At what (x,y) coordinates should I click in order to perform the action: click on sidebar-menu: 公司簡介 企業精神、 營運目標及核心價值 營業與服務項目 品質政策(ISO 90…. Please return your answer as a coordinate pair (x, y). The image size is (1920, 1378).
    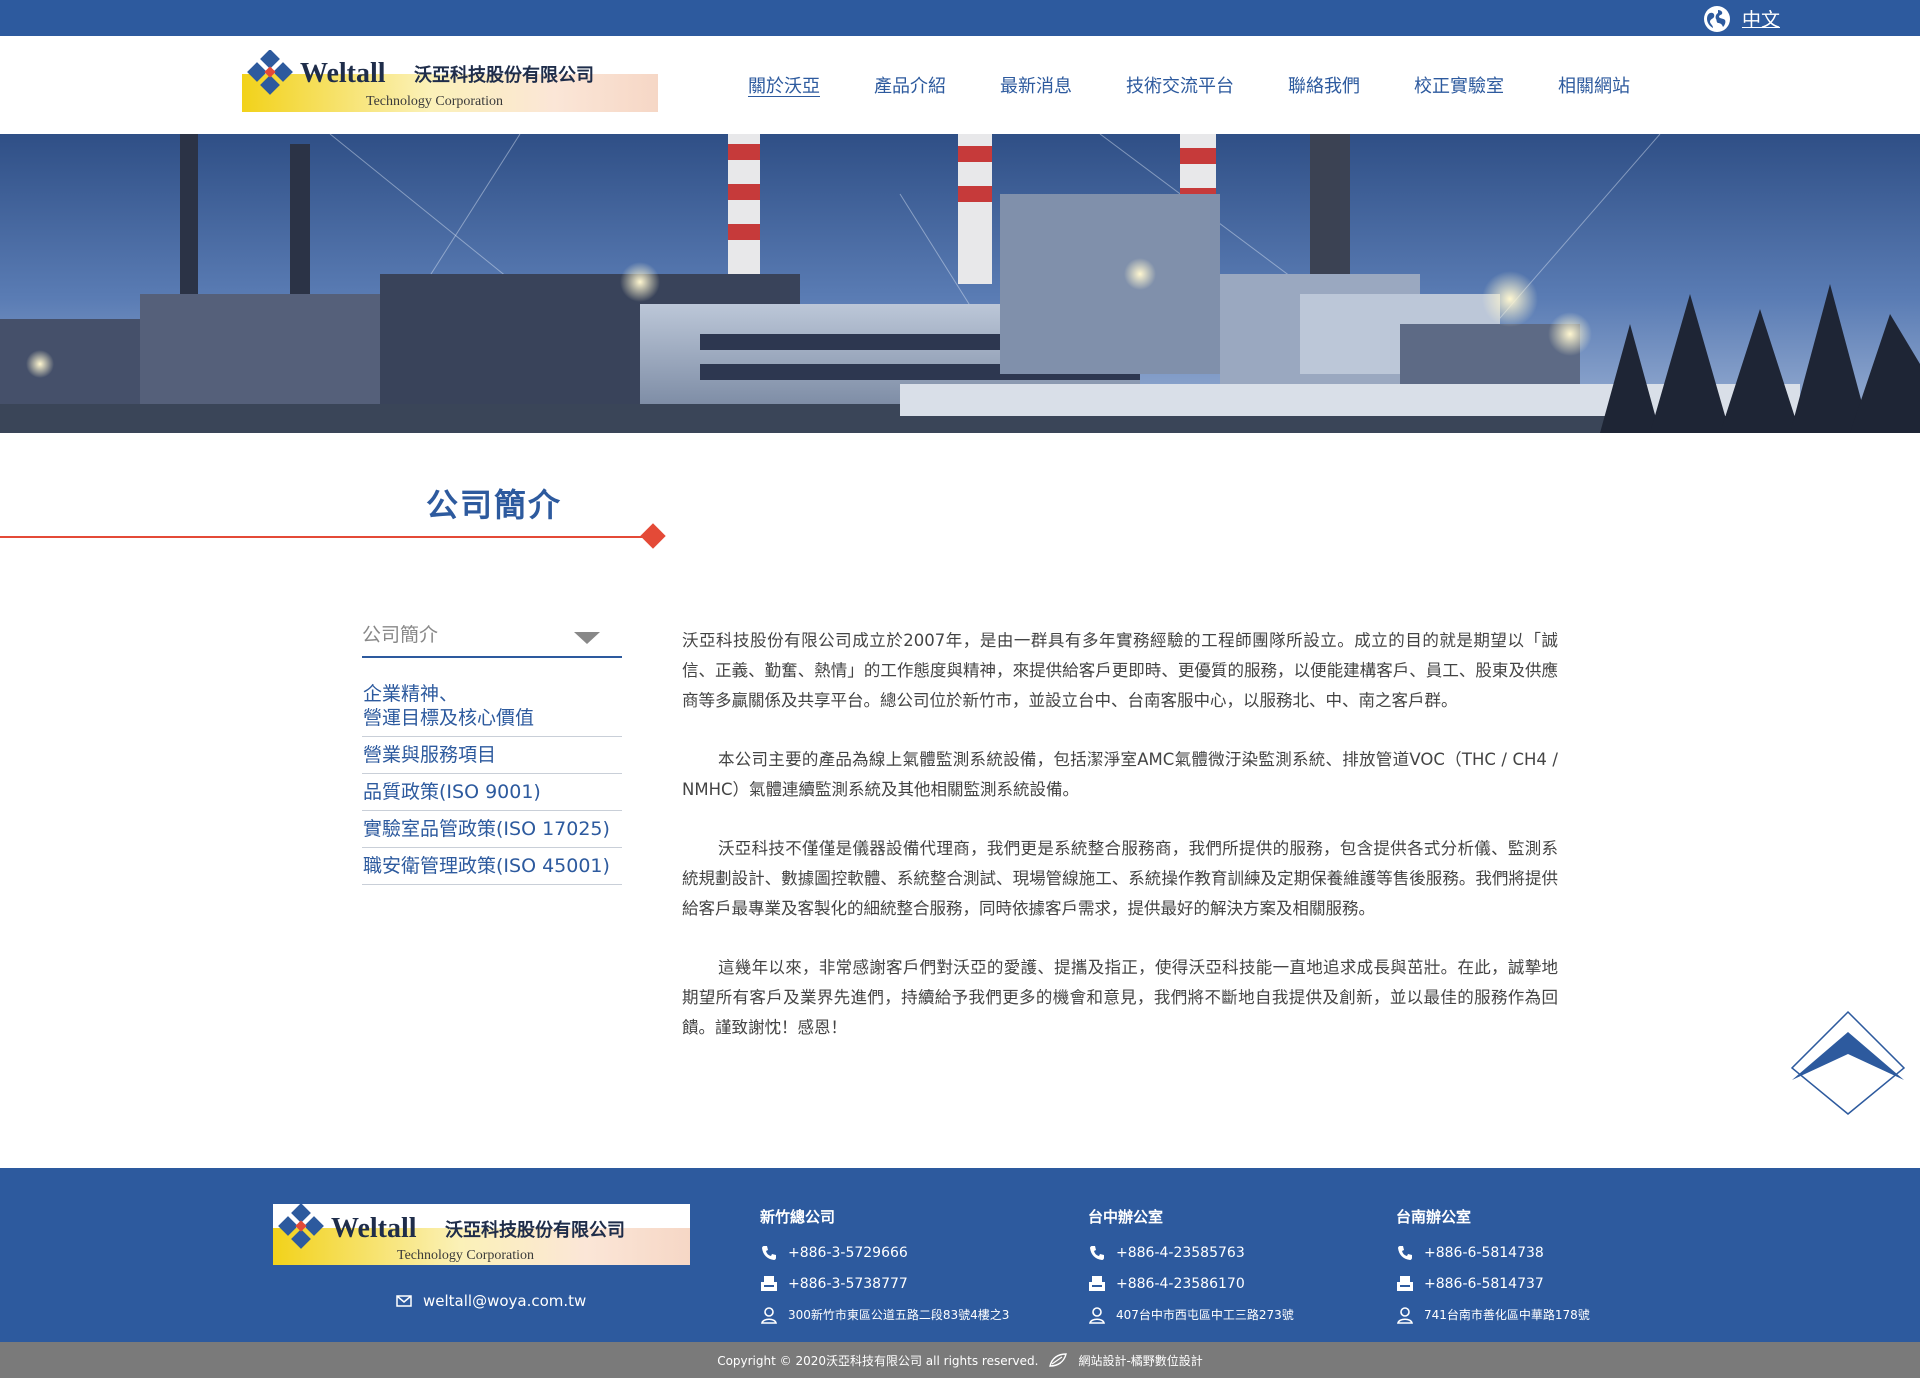
    Looking at the image, I should click on (492, 752).